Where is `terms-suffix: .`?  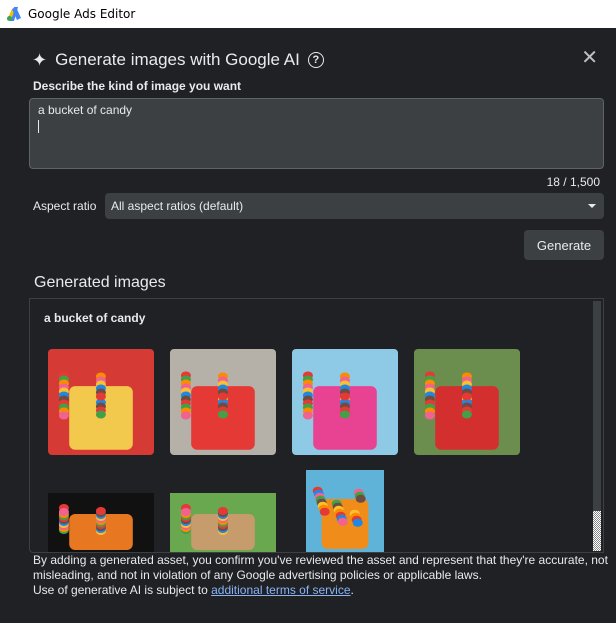
terms-suffix: . is located at coordinates (352, 590).